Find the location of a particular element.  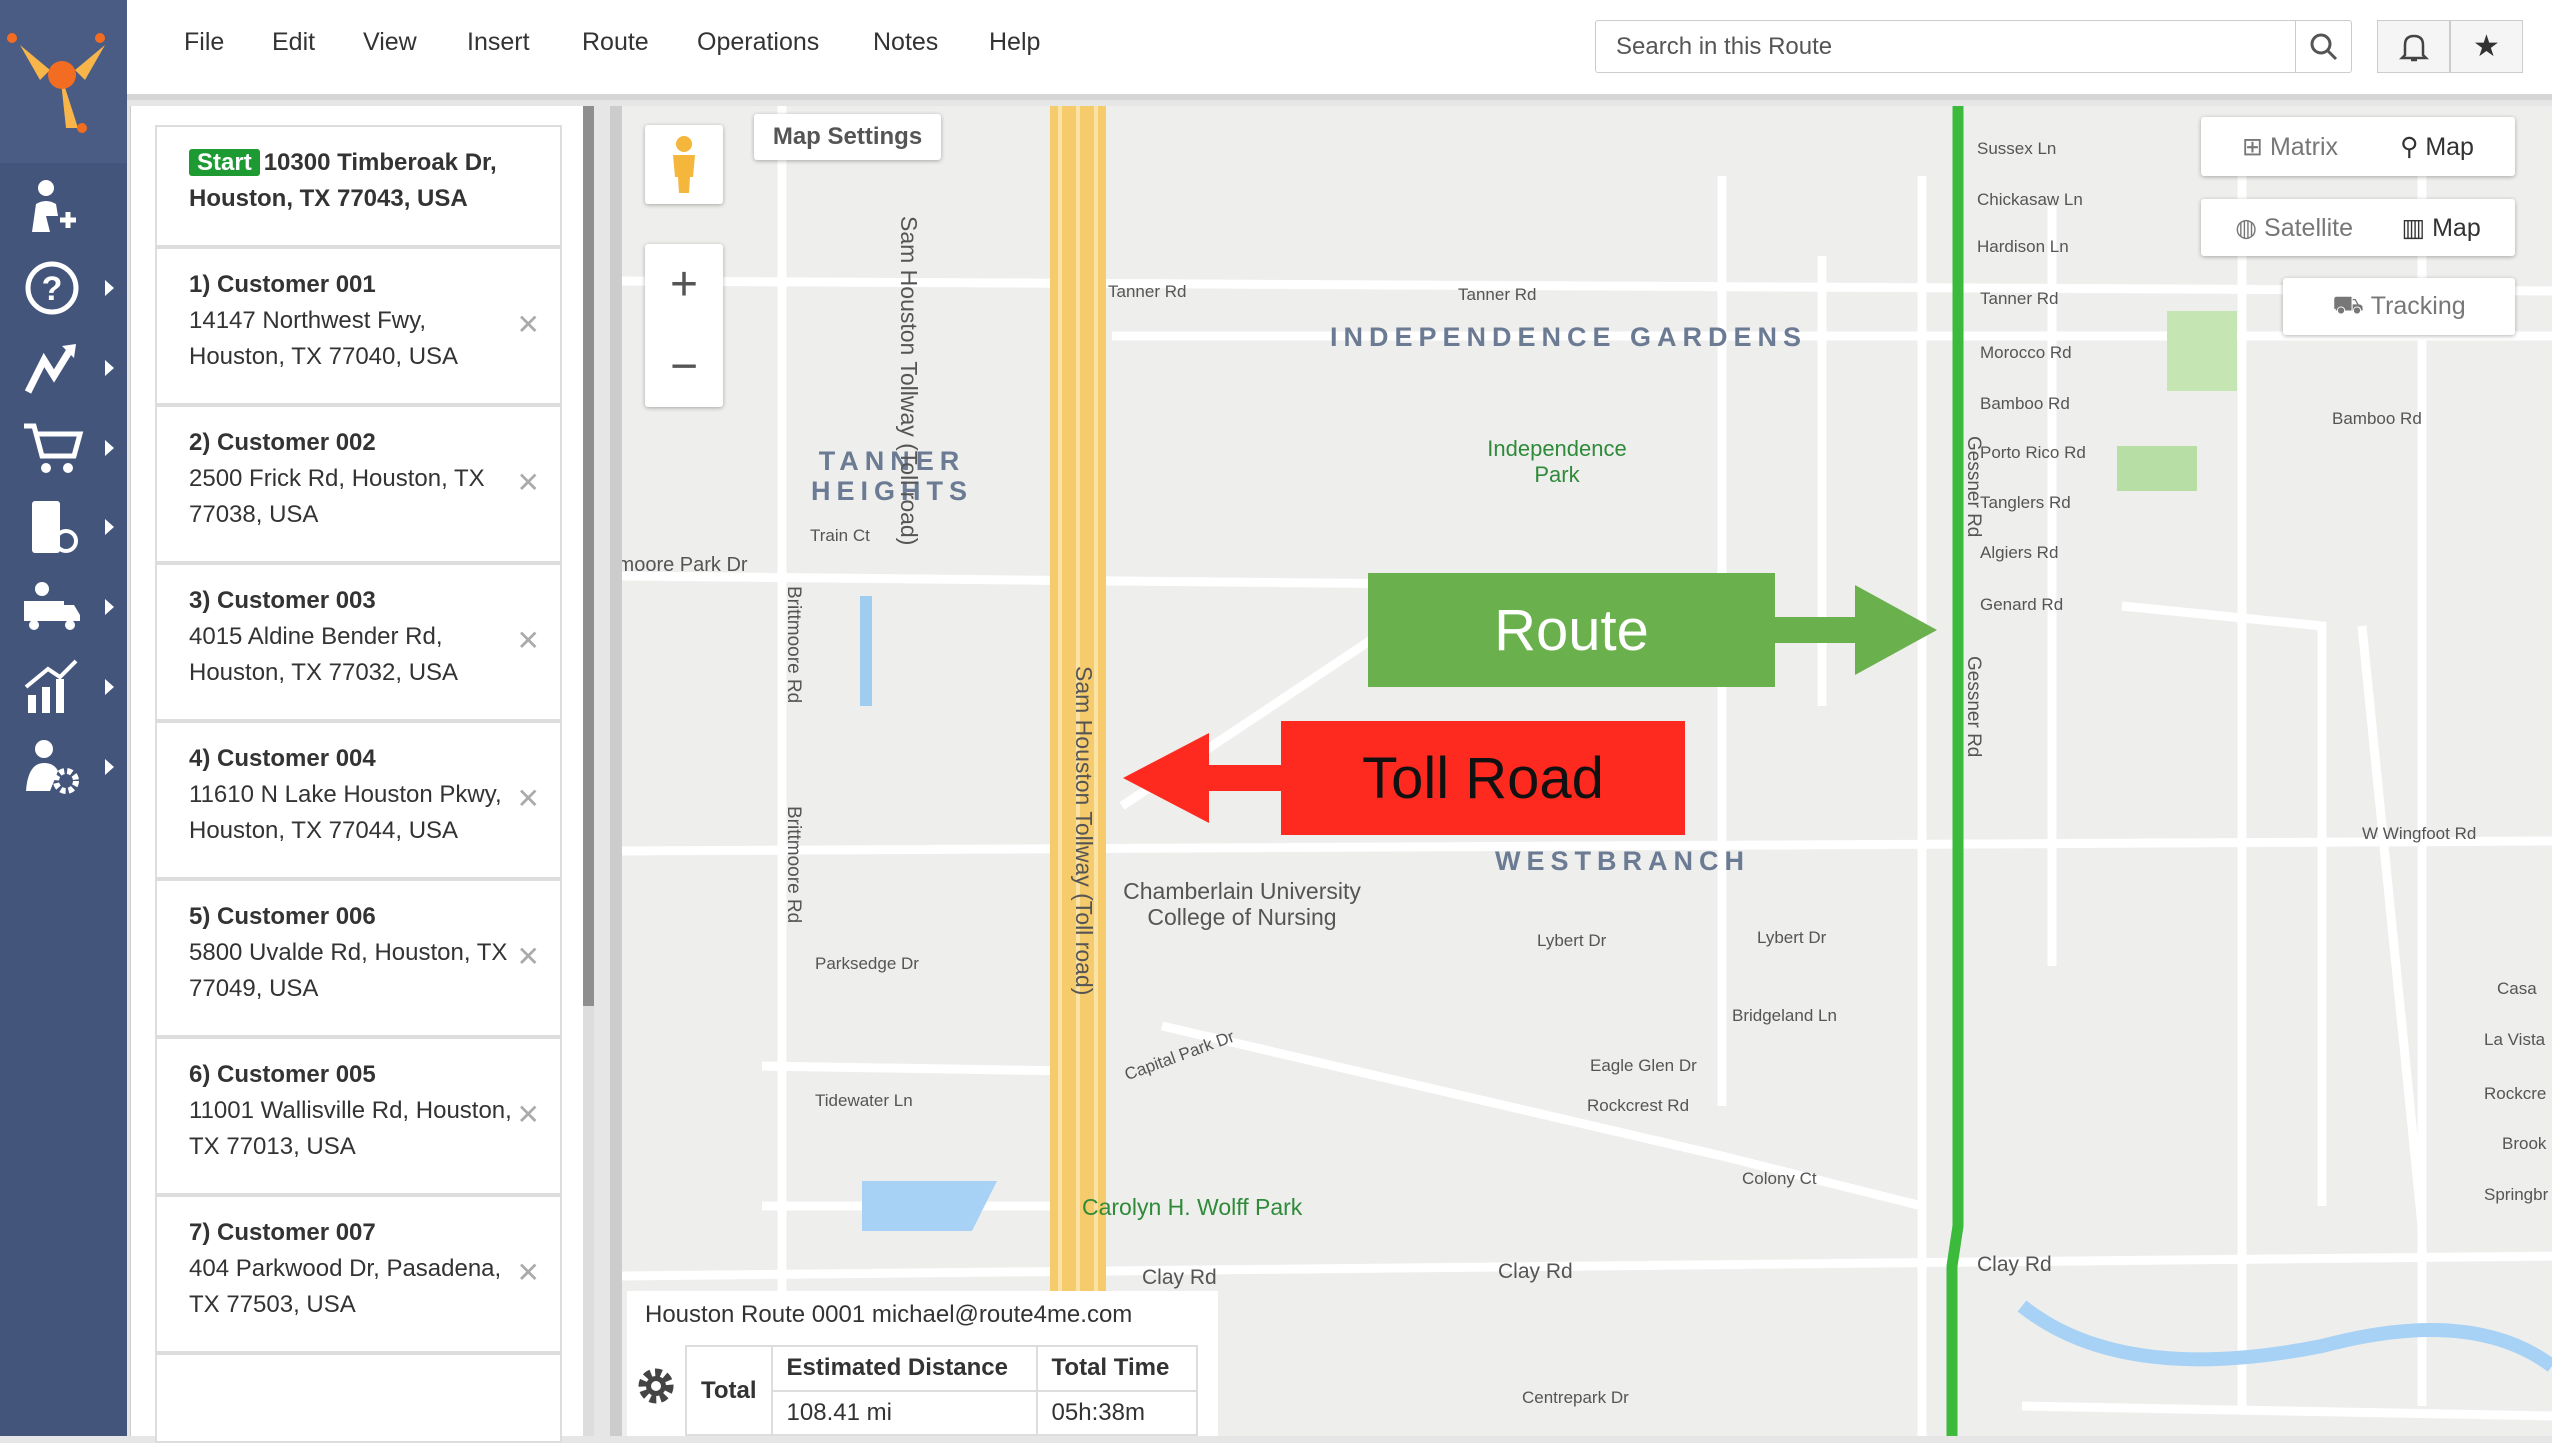

sidebar-item-routes is located at coordinates (67, 368).